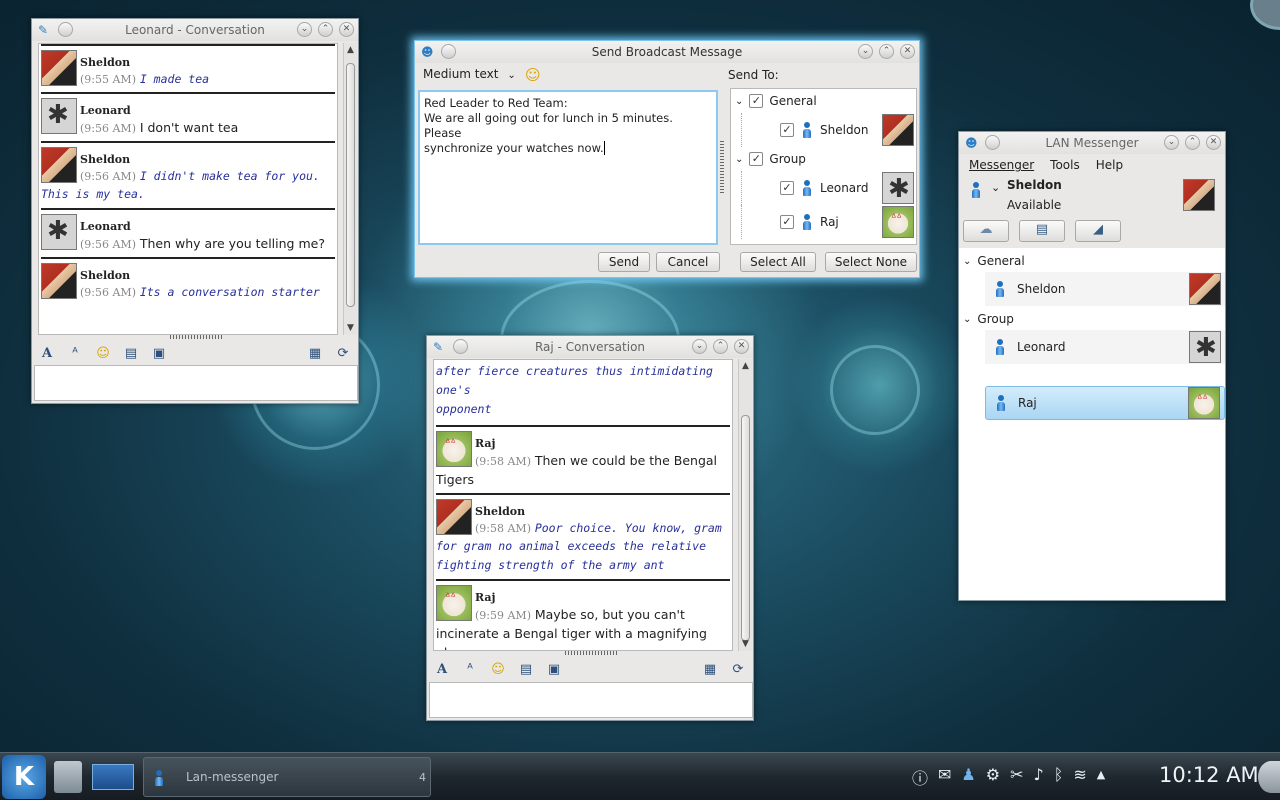 Image resolution: width=1280 pixels, height=800 pixels. I want to click on contact-group: ⌄ Group, so click(1092, 319).